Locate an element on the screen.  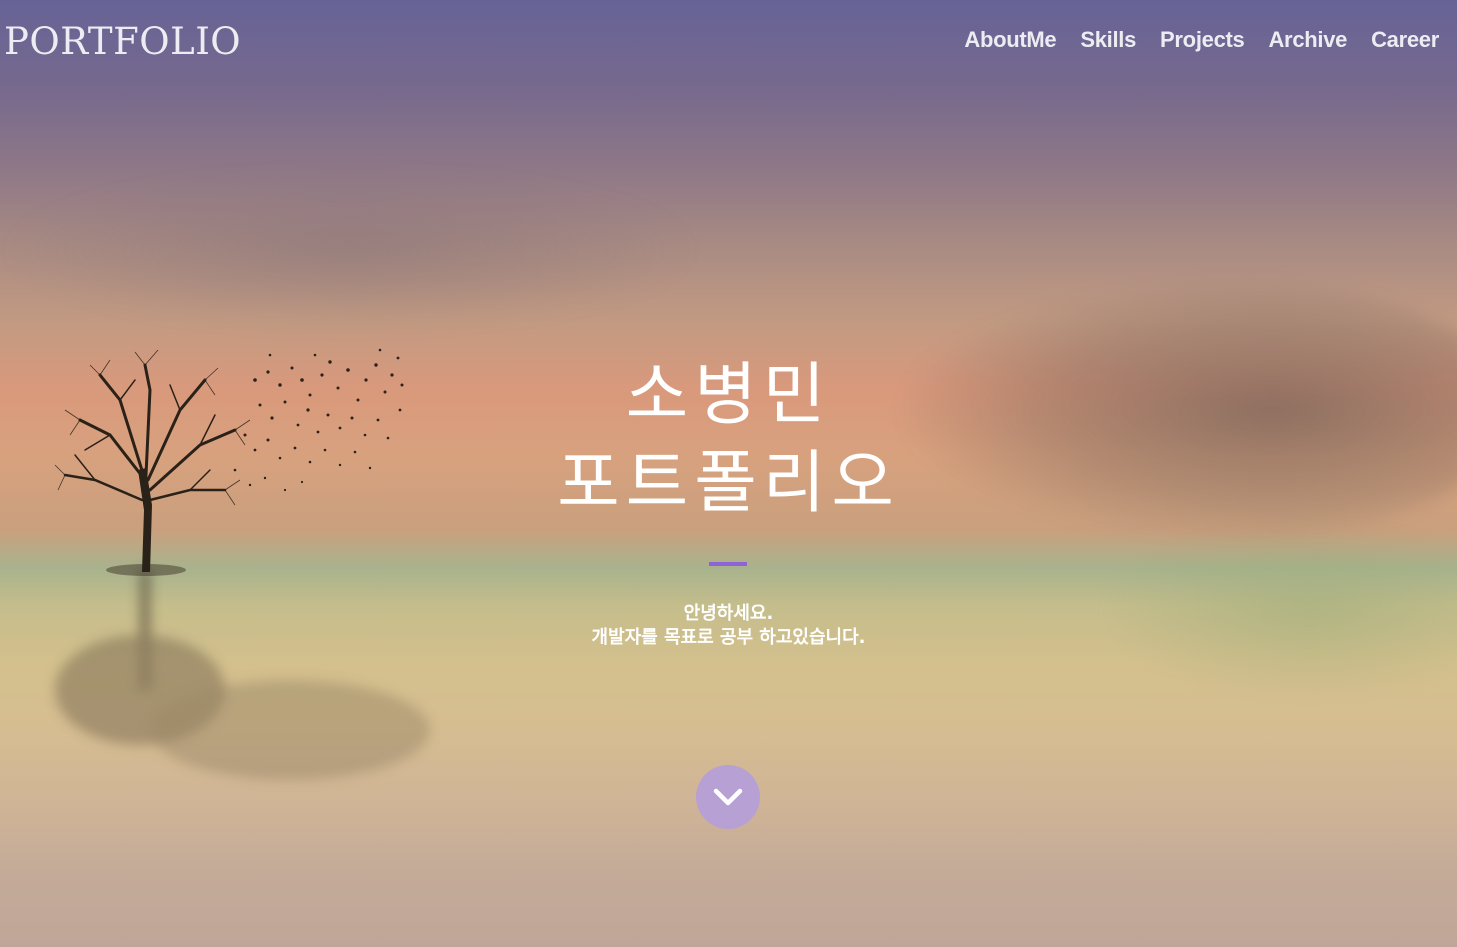
nav-item-skills: Skills is located at coordinates (1108, 40).